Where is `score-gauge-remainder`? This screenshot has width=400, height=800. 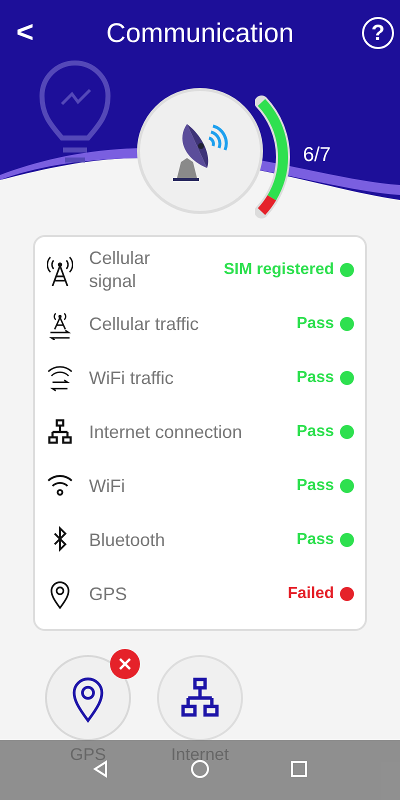
score-gauge-remainder is located at coordinates (267, 205).